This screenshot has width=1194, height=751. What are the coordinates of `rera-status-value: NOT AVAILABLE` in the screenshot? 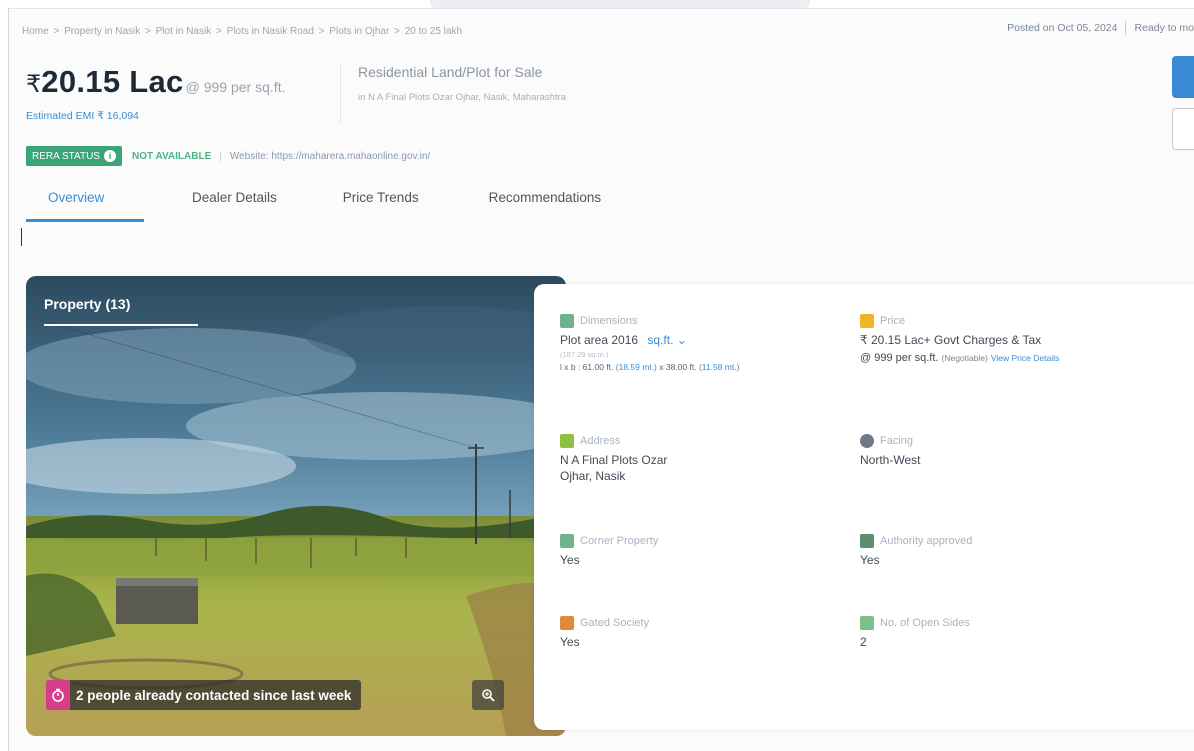 It's located at (171, 156).